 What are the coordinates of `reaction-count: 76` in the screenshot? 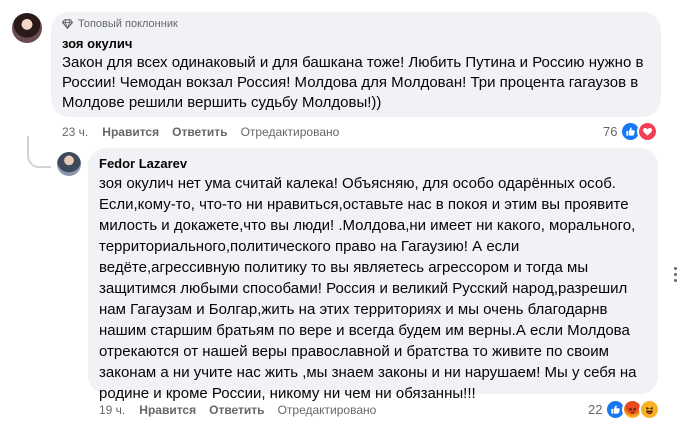 It's located at (610, 131).